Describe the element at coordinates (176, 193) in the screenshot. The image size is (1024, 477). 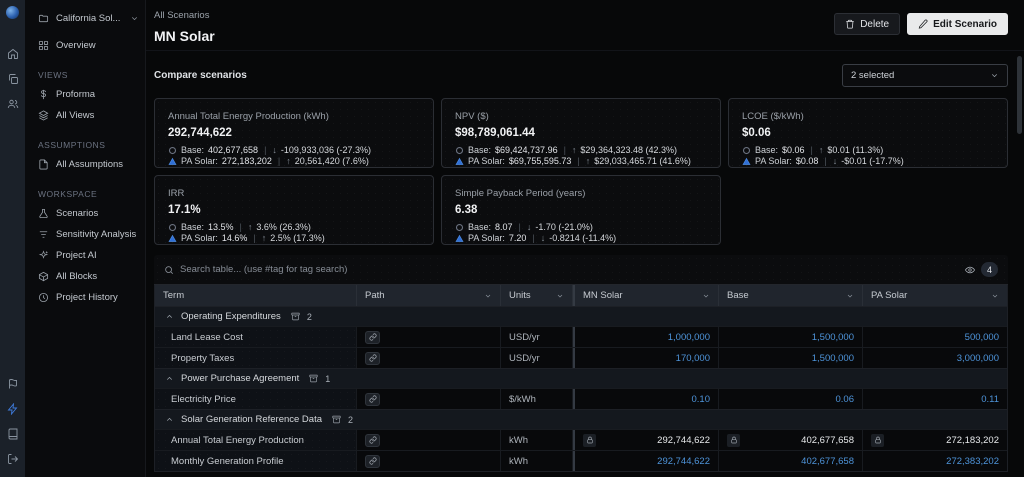
I see `card-title: IRR` at that location.